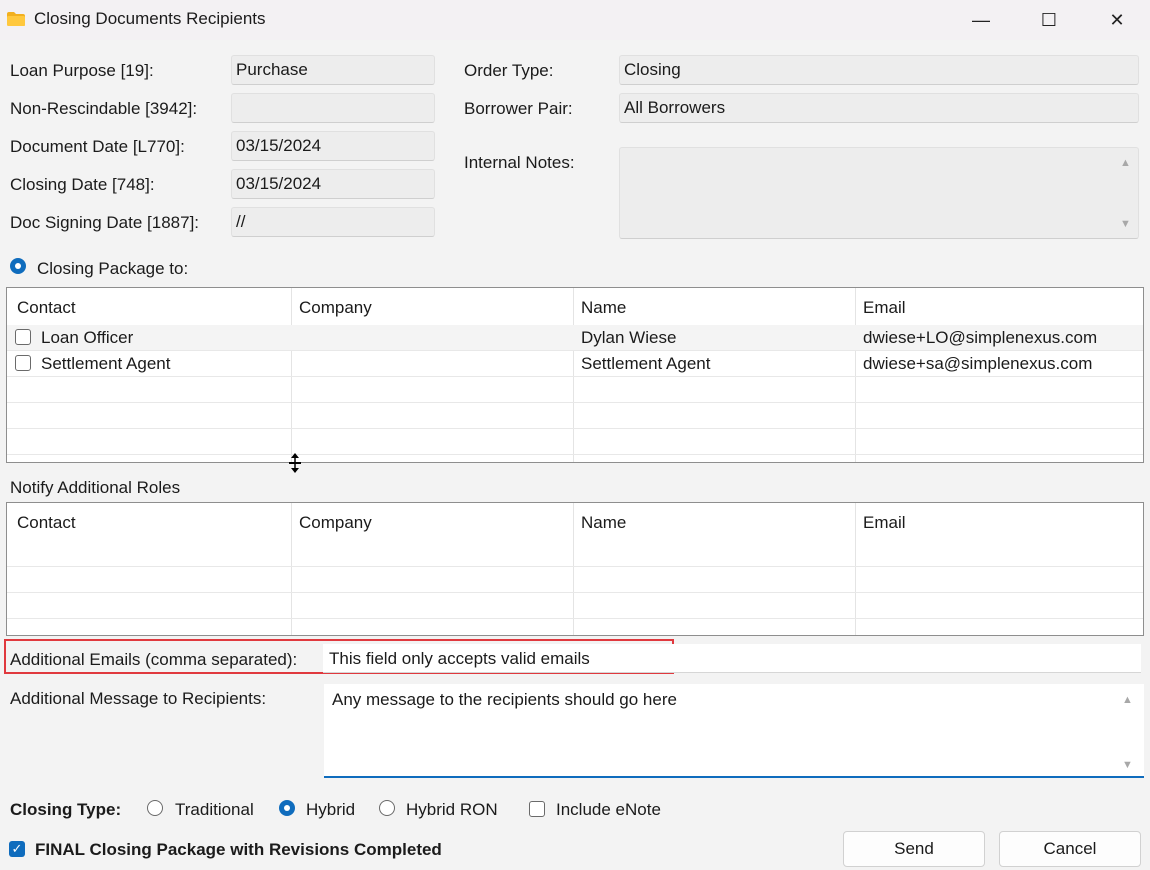 The width and height of the screenshot is (1150, 870). I want to click on additional-emails-label: Additional Emails (comma separated):, so click(154, 659).